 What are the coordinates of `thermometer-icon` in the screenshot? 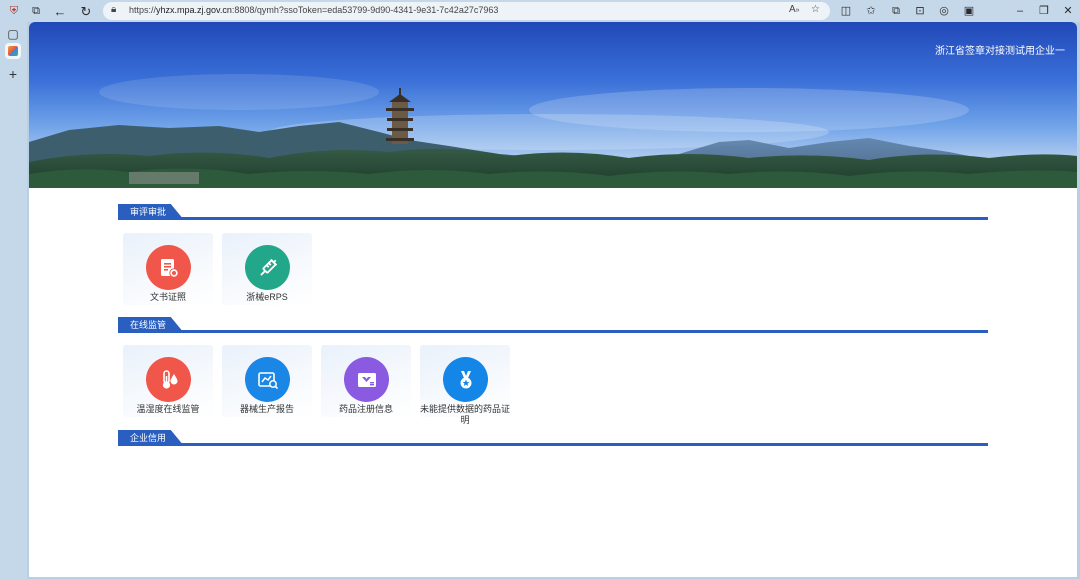 It's located at (168, 379).